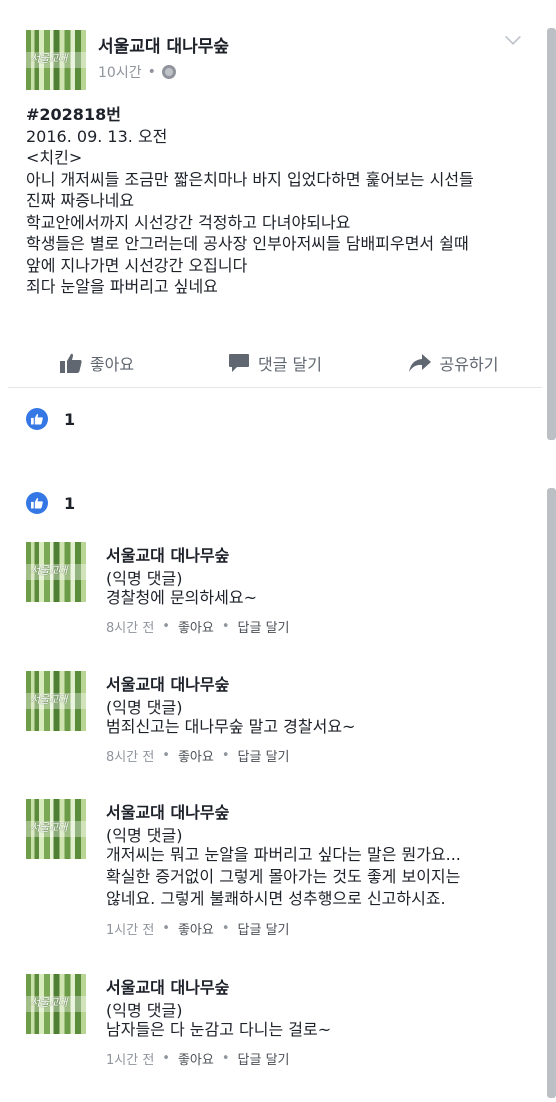 The image size is (556, 1102). I want to click on chevron-down-icon, so click(513, 37).